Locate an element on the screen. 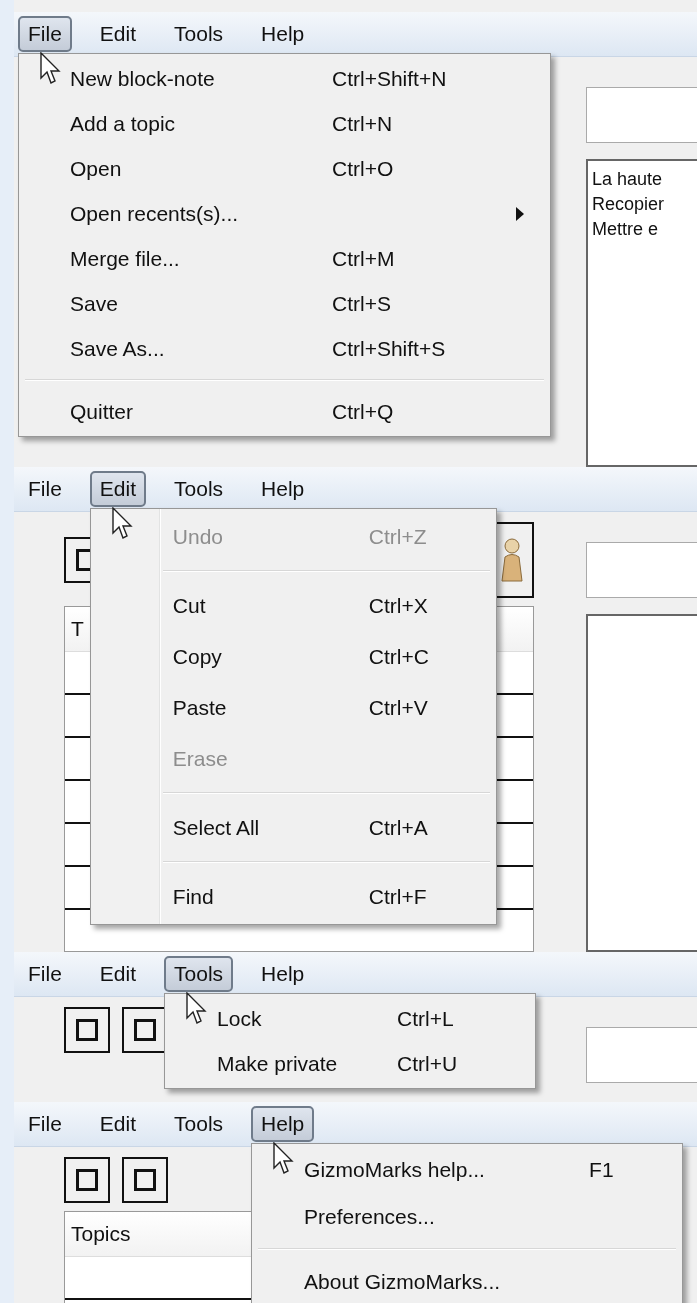 This screenshot has height=1303, width=697. note-area: La haute Recopier Mettre e is located at coordinates (641, 313).